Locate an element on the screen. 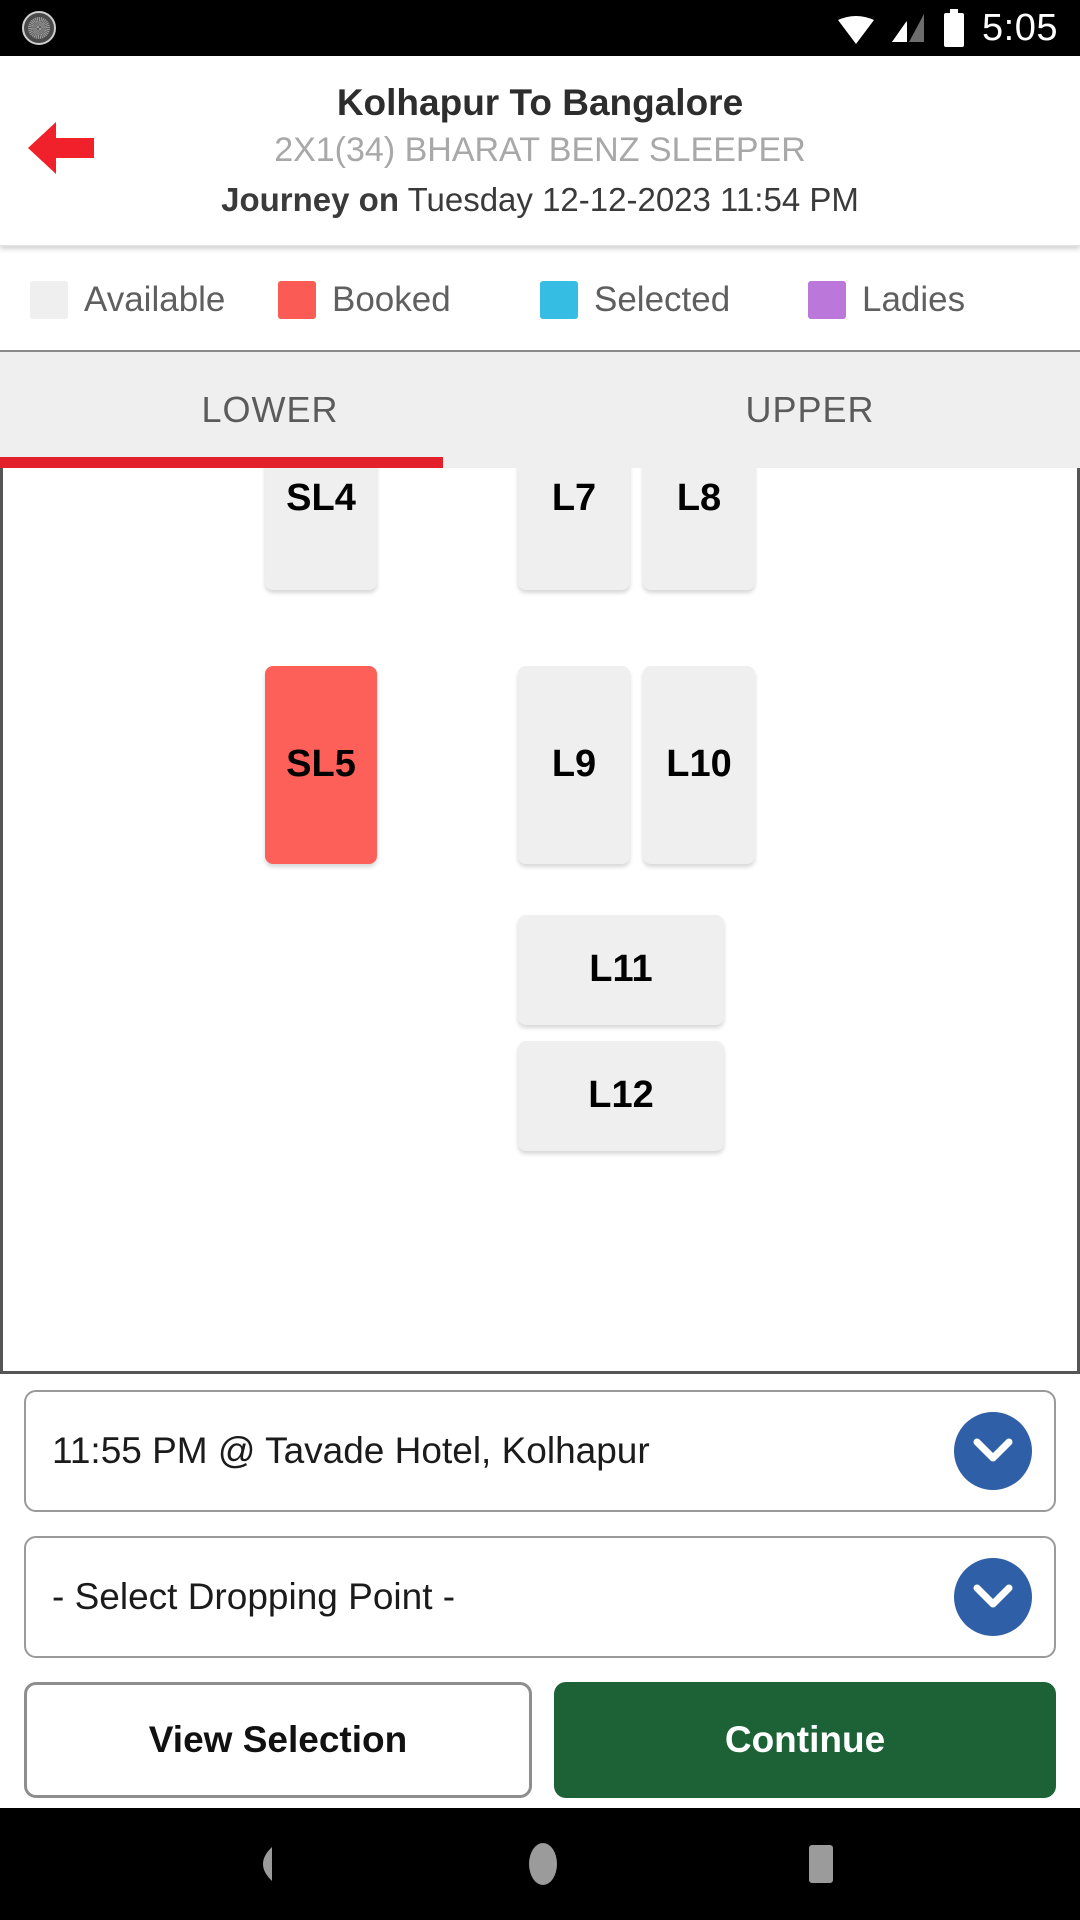 Image resolution: width=1080 pixels, height=1920 pixels. tab-active-indicator is located at coordinates (221, 462).